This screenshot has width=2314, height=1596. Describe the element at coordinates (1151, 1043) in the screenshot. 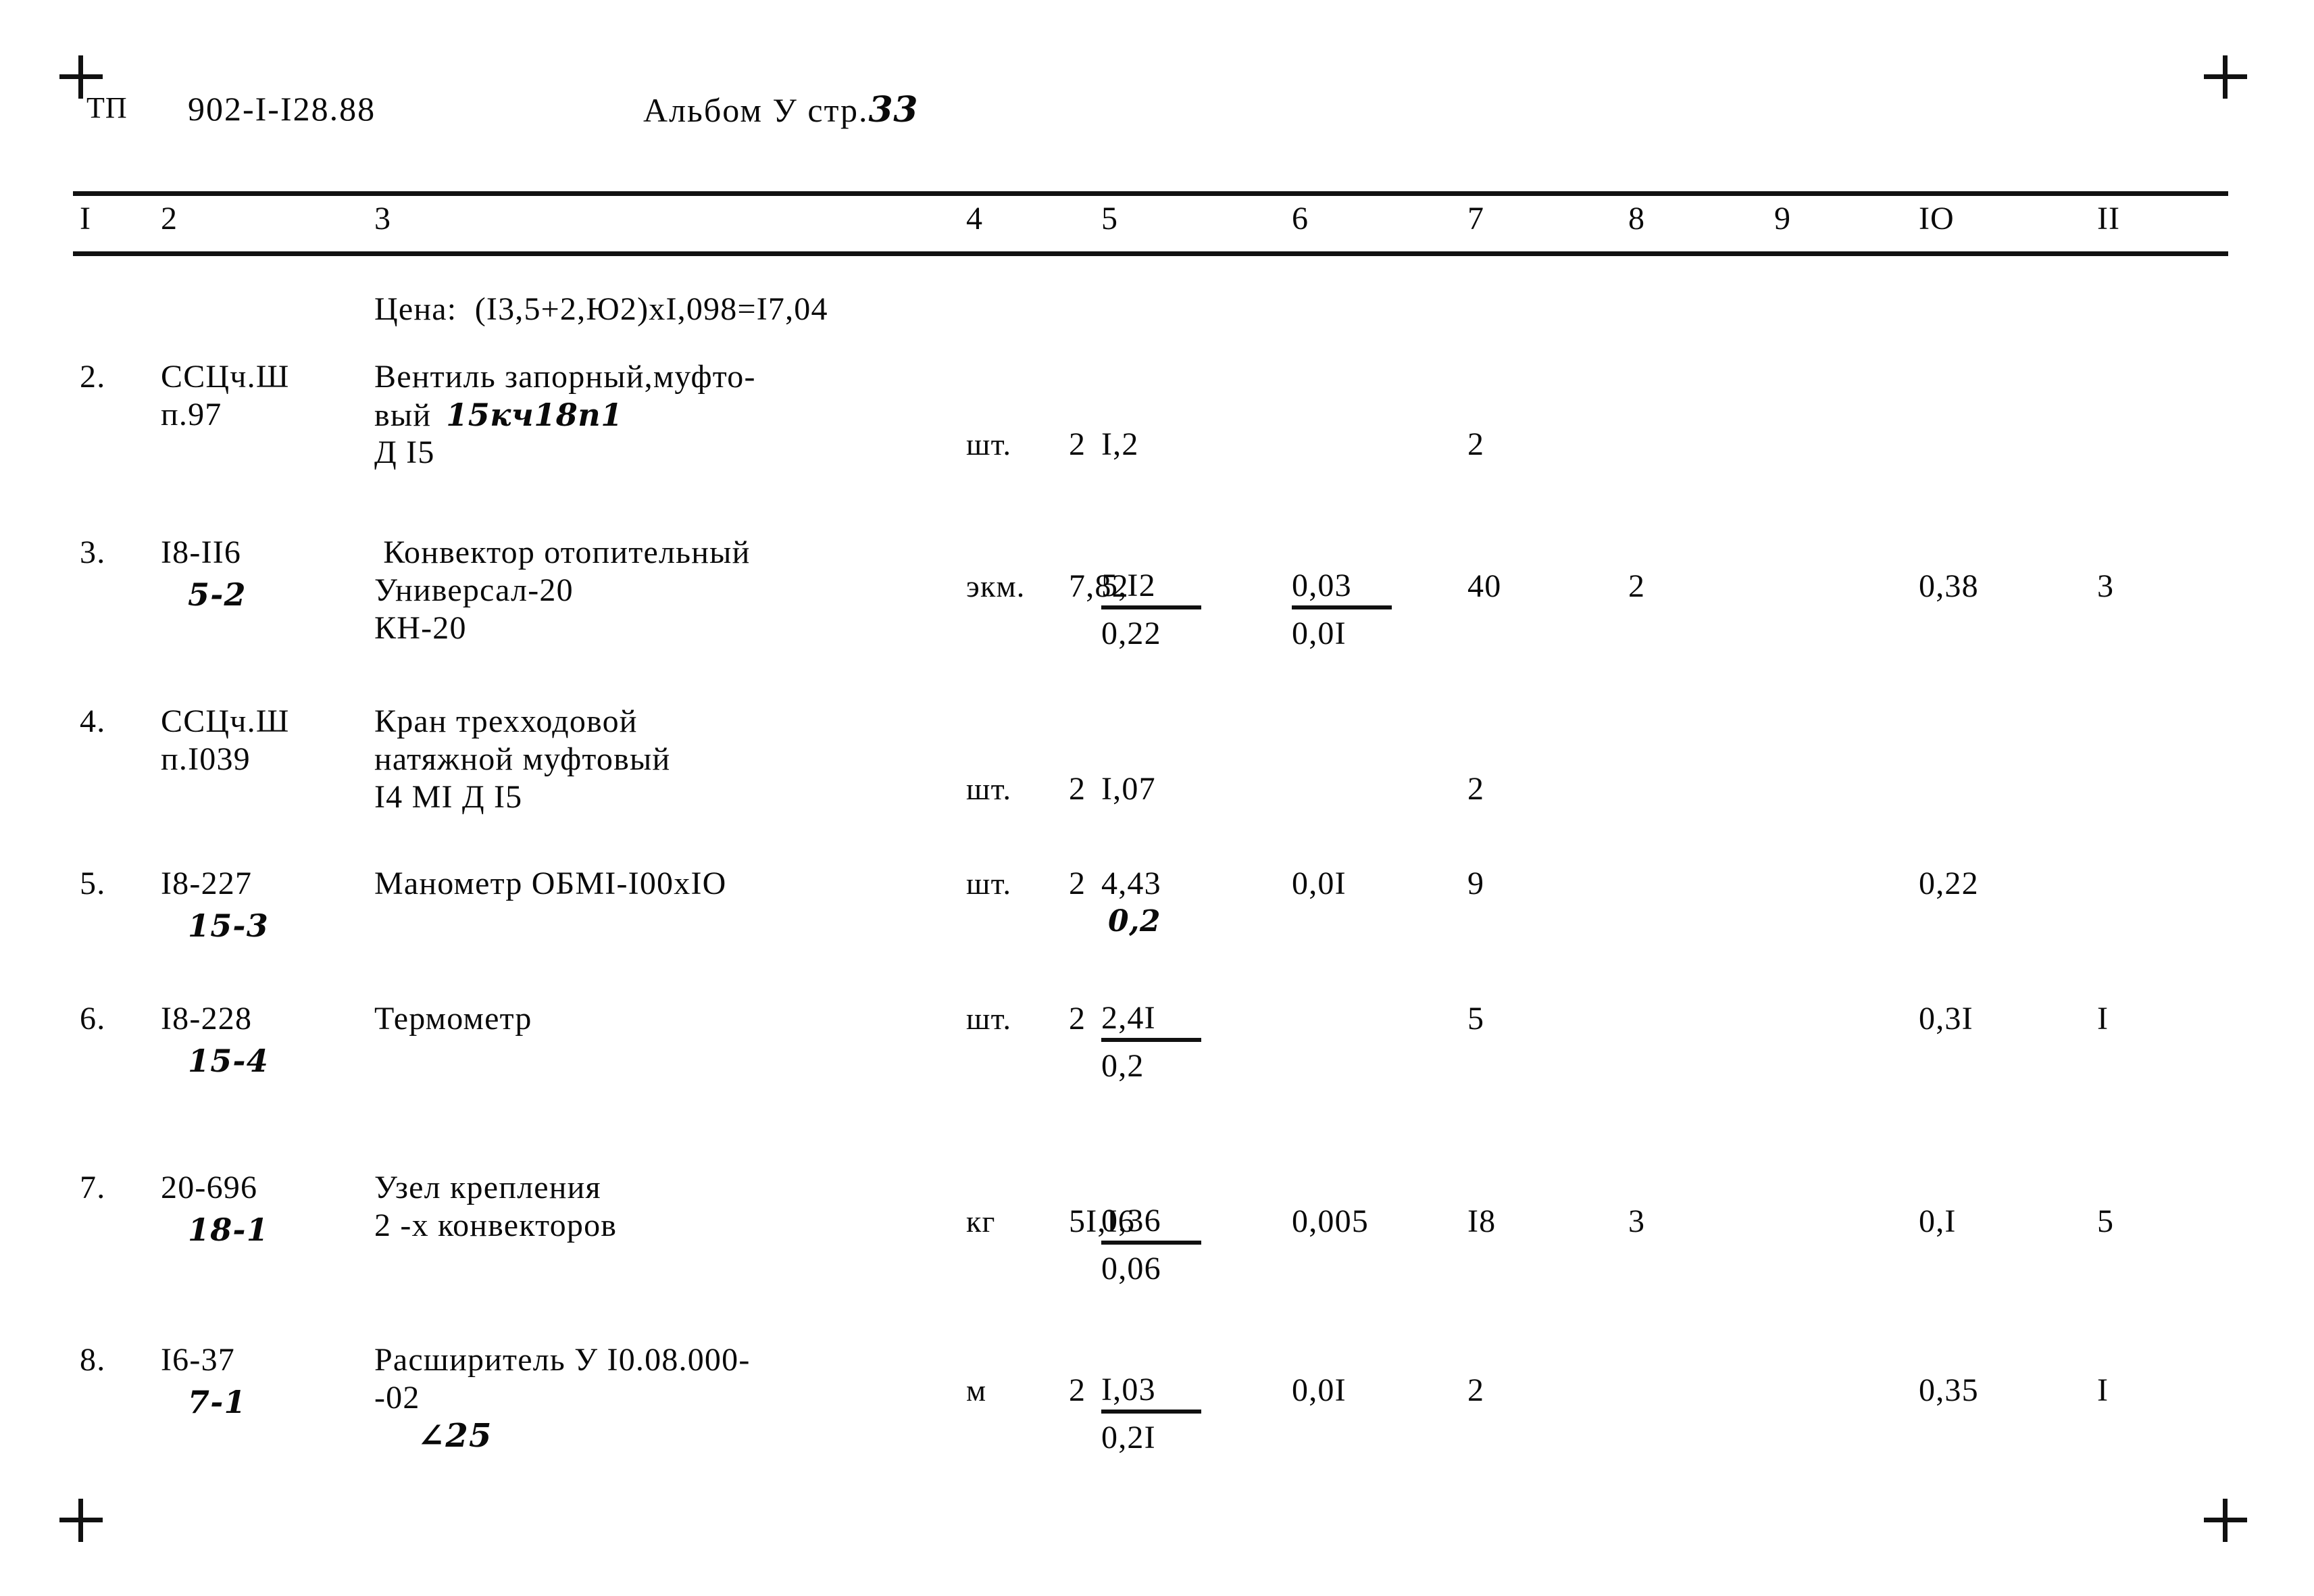

I see `row-col5-value: 2,4I 0,2` at that location.